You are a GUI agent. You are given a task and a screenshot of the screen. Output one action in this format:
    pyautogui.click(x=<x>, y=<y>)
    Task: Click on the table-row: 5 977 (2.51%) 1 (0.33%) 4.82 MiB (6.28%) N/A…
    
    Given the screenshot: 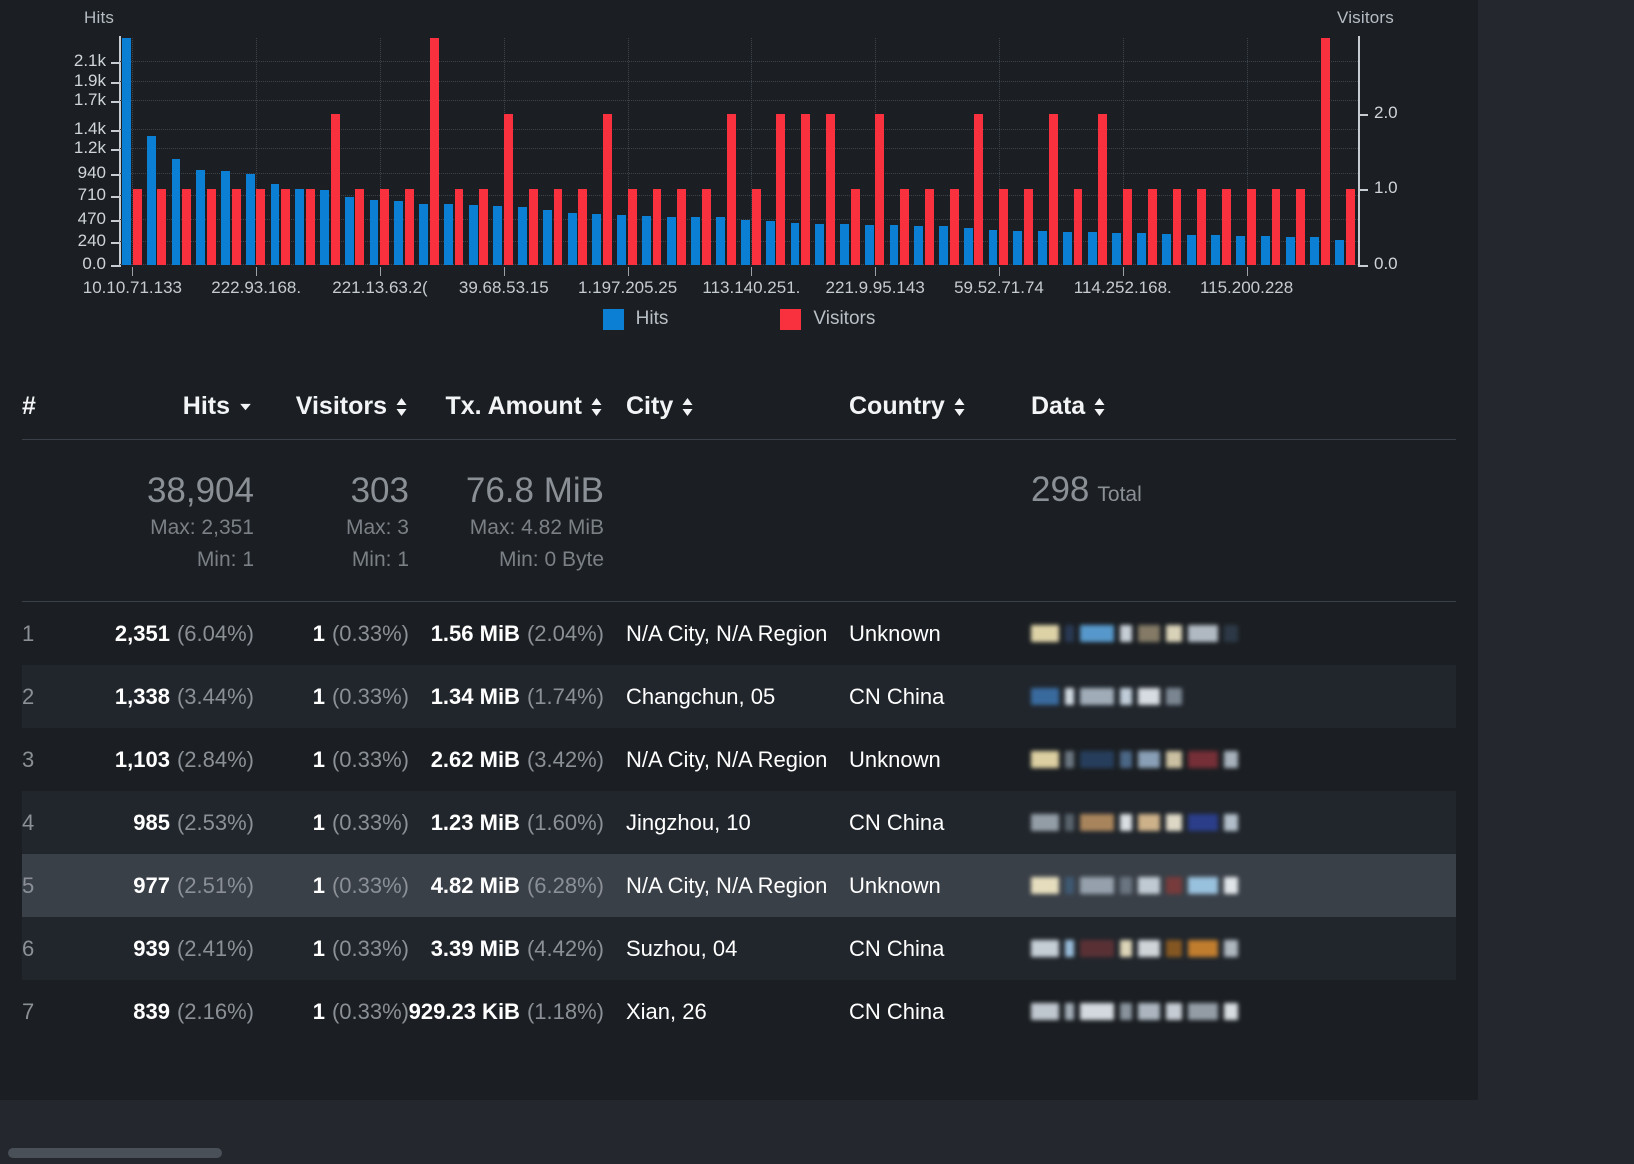 What is the action you would take?
    pyautogui.click(x=739, y=885)
    